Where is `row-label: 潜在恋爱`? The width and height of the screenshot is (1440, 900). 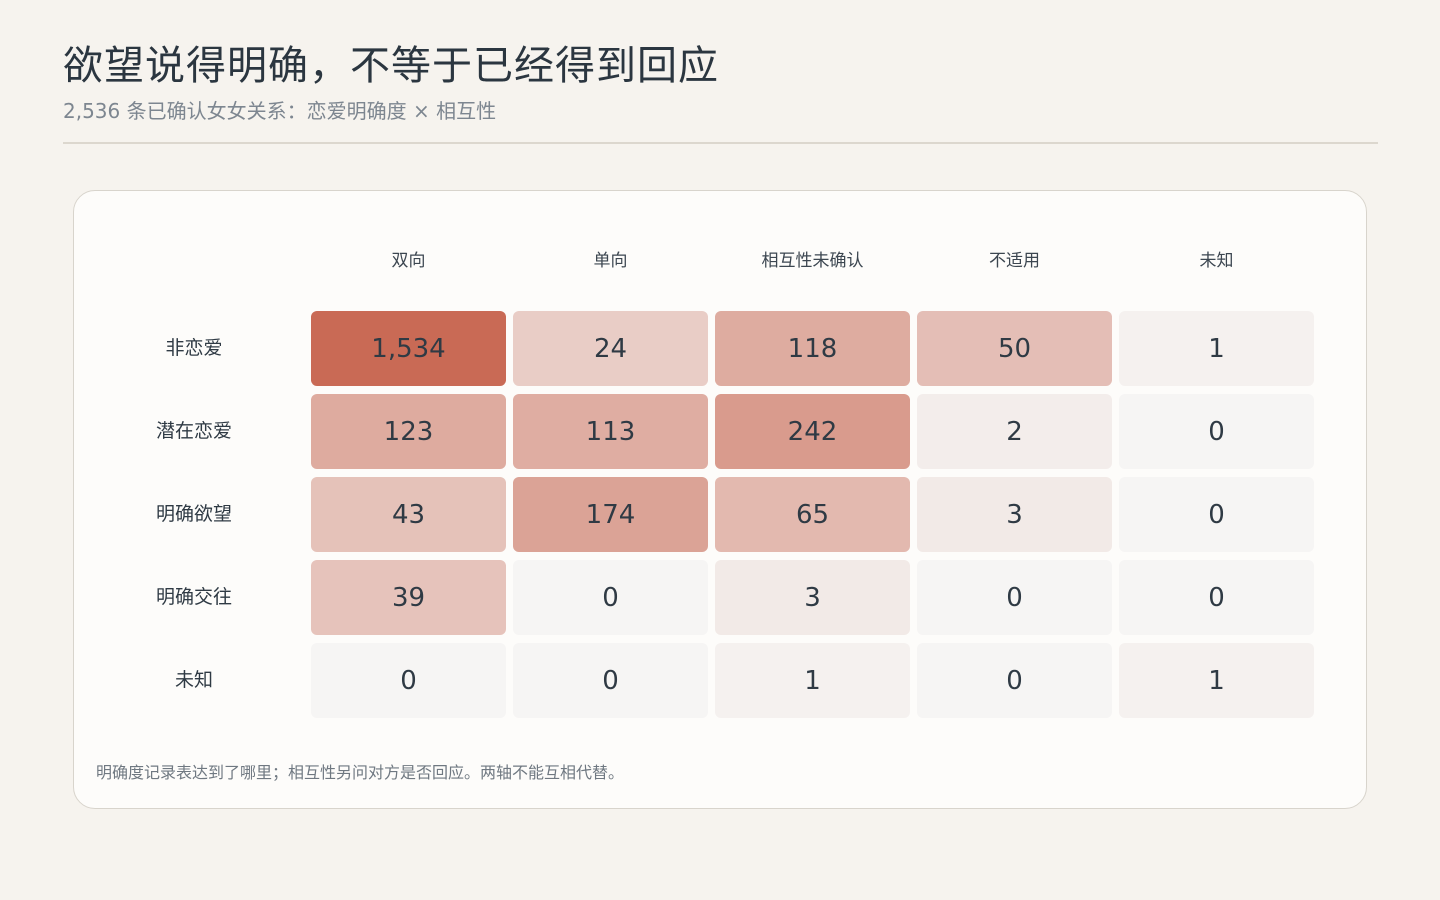
row-label: 潜在恋爱 is located at coordinates (194, 431).